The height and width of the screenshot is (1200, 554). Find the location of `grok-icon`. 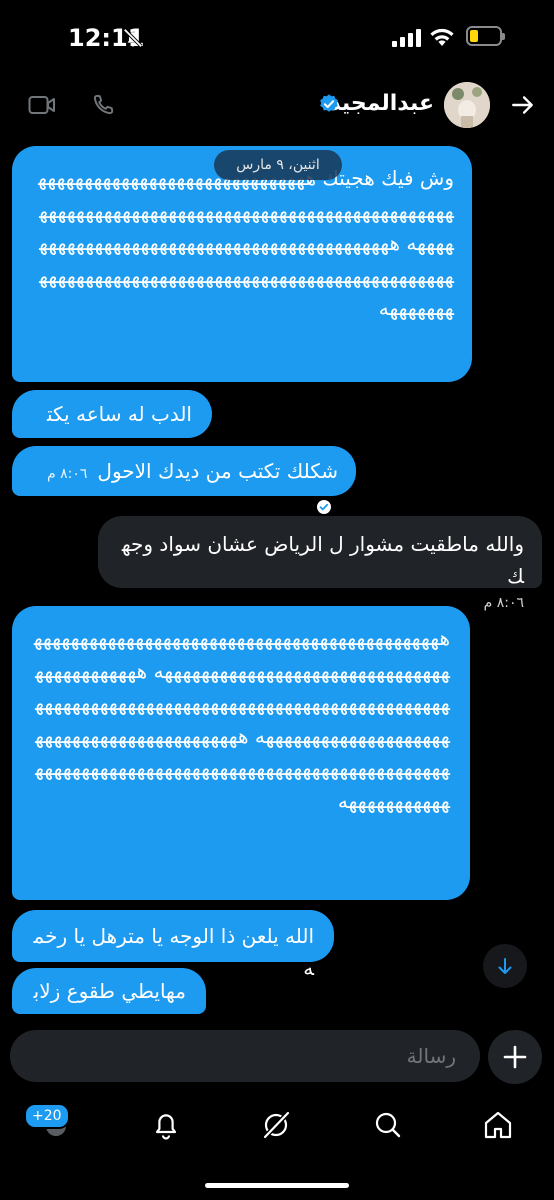

grok-icon is located at coordinates (276, 1125).